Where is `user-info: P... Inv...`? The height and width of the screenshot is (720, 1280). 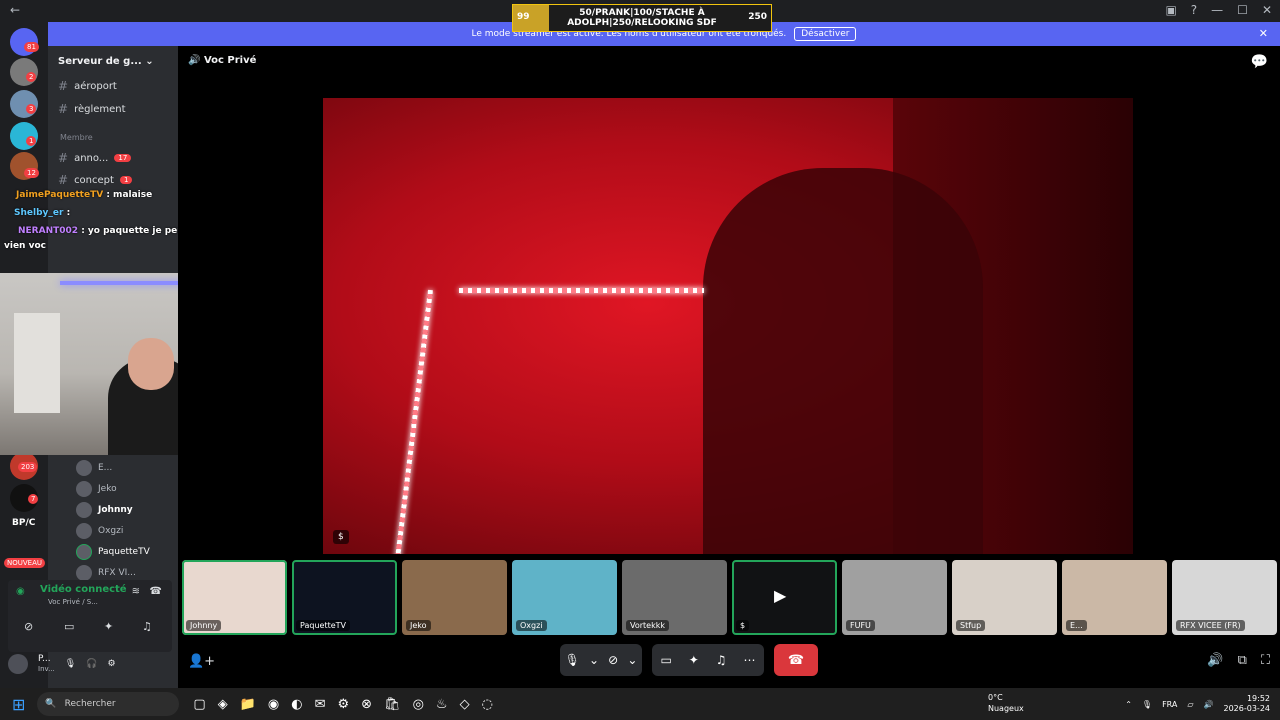 user-info: P... Inv... is located at coordinates (46, 664).